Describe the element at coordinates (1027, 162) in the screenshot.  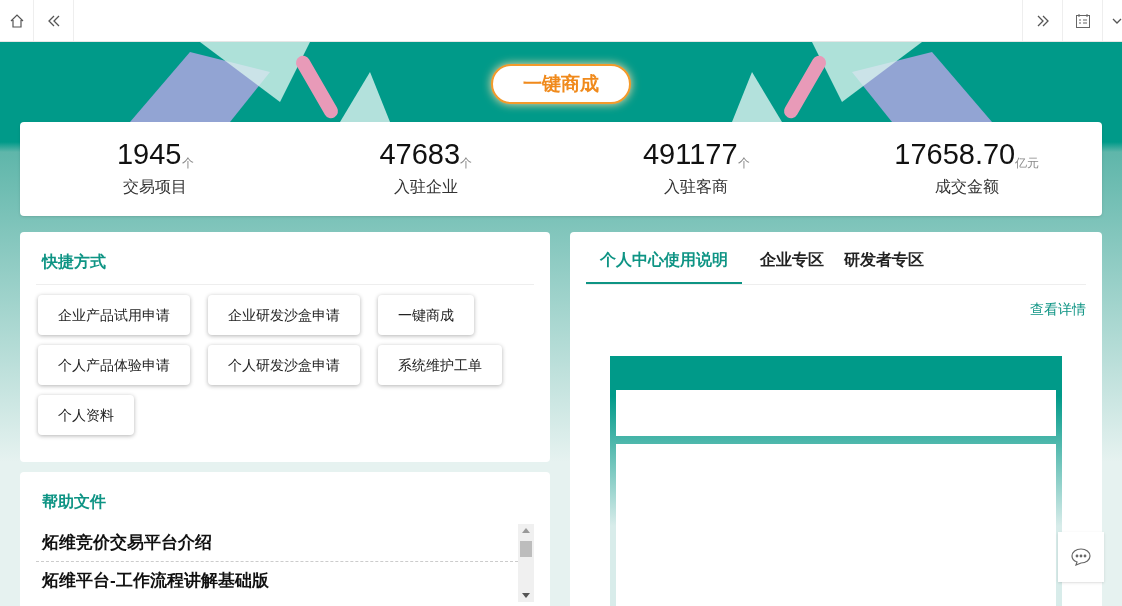
I see `stat-unit: 亿元` at that location.